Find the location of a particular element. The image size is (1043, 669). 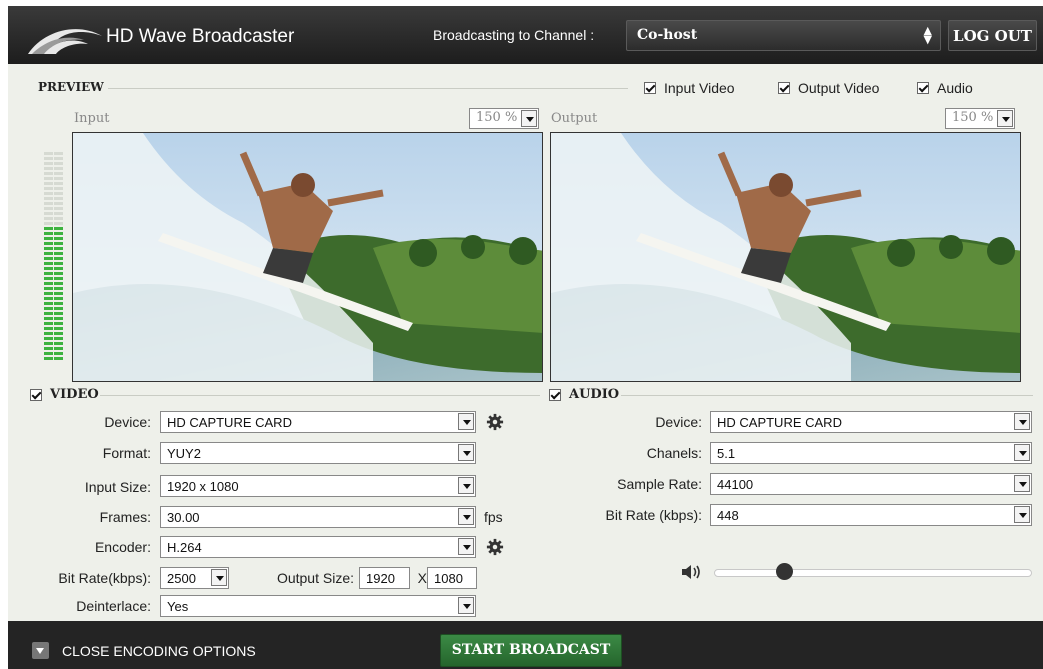

video-bitrate-select: 2500 is located at coordinates (194, 578).